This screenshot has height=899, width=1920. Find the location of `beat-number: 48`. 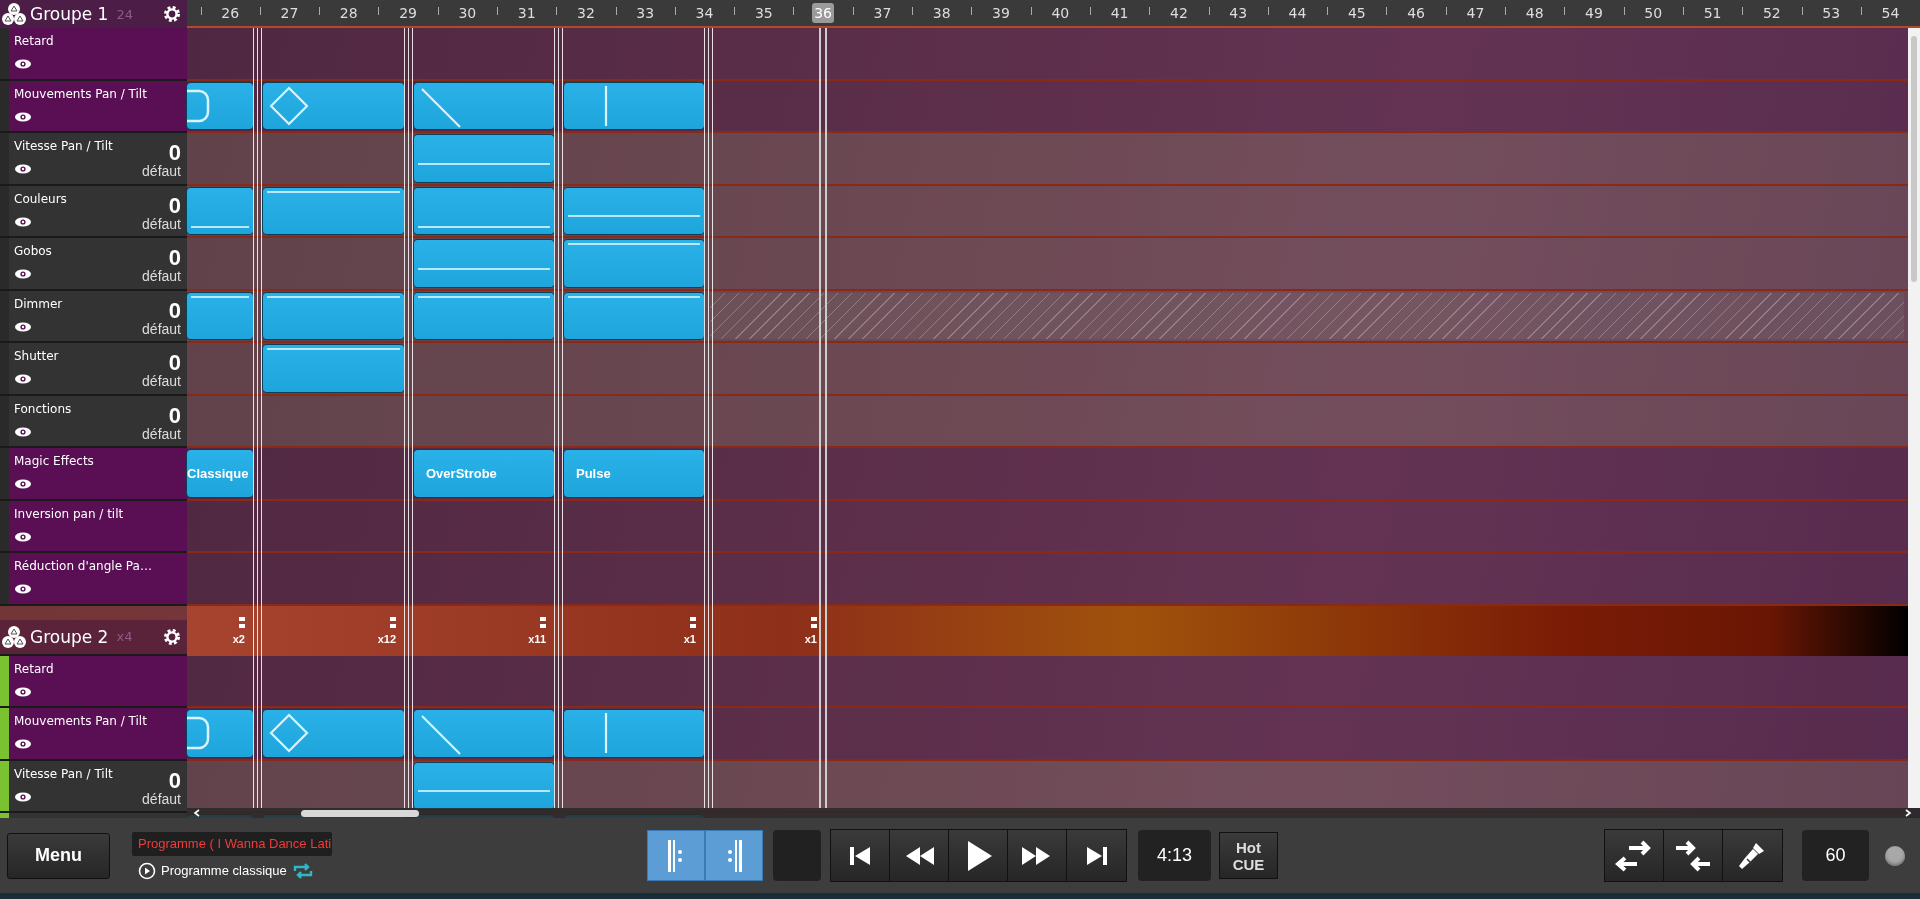

beat-number: 48 is located at coordinates (1534, 13).